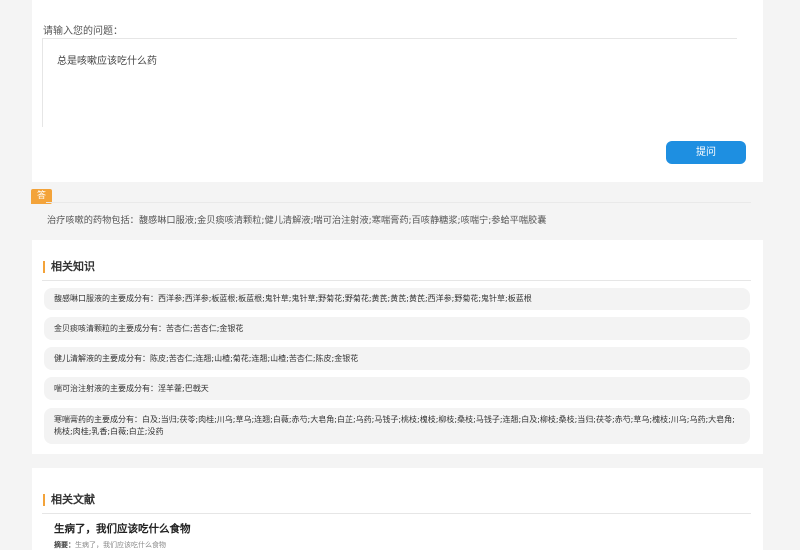 This screenshot has height=550, width=800. Describe the element at coordinates (69, 500) in the screenshot. I see `literature-title: 相关文献` at that location.